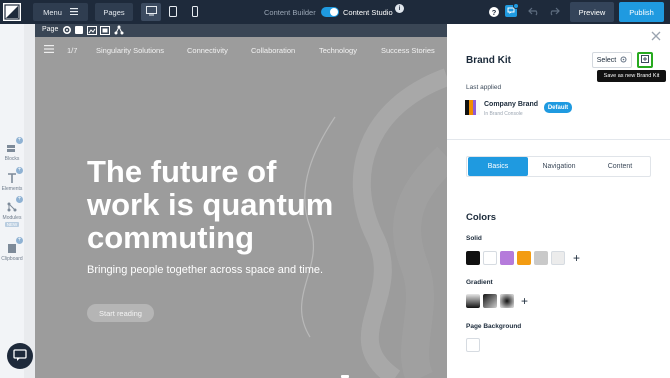 The height and width of the screenshot is (378, 670). I want to click on tablet-icon, so click(173, 12).